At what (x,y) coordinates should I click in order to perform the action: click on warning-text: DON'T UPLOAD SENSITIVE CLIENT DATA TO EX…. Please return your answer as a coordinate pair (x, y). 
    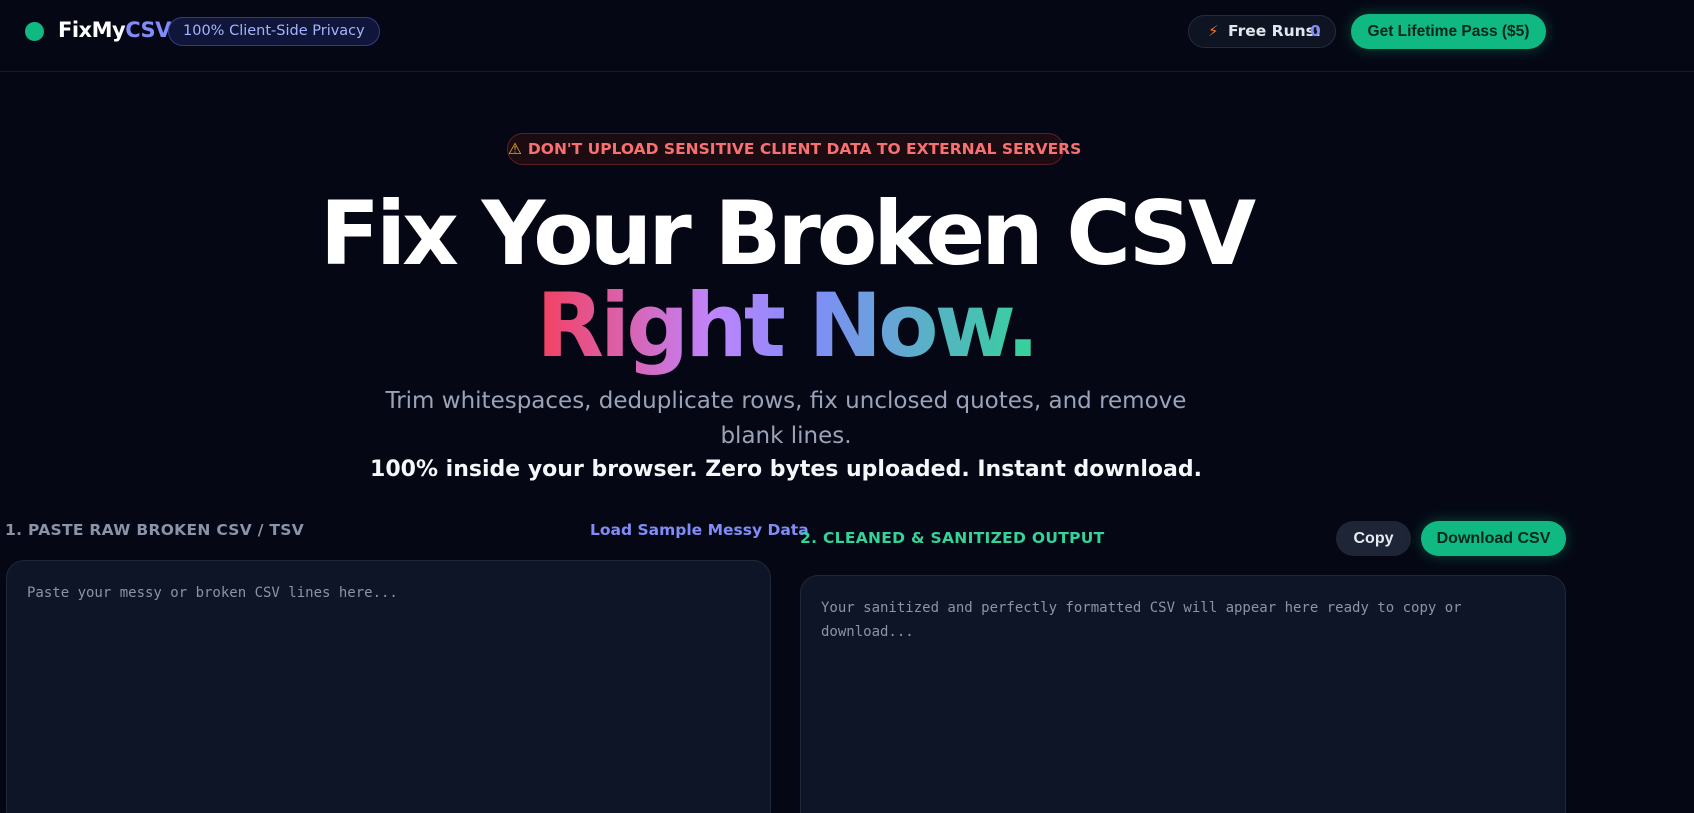
    Looking at the image, I should click on (804, 149).